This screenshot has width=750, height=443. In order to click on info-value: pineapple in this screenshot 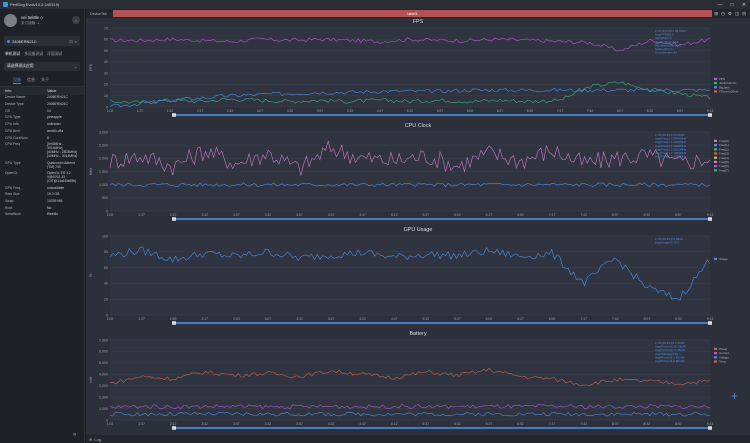, I will do `click(54, 117)`.